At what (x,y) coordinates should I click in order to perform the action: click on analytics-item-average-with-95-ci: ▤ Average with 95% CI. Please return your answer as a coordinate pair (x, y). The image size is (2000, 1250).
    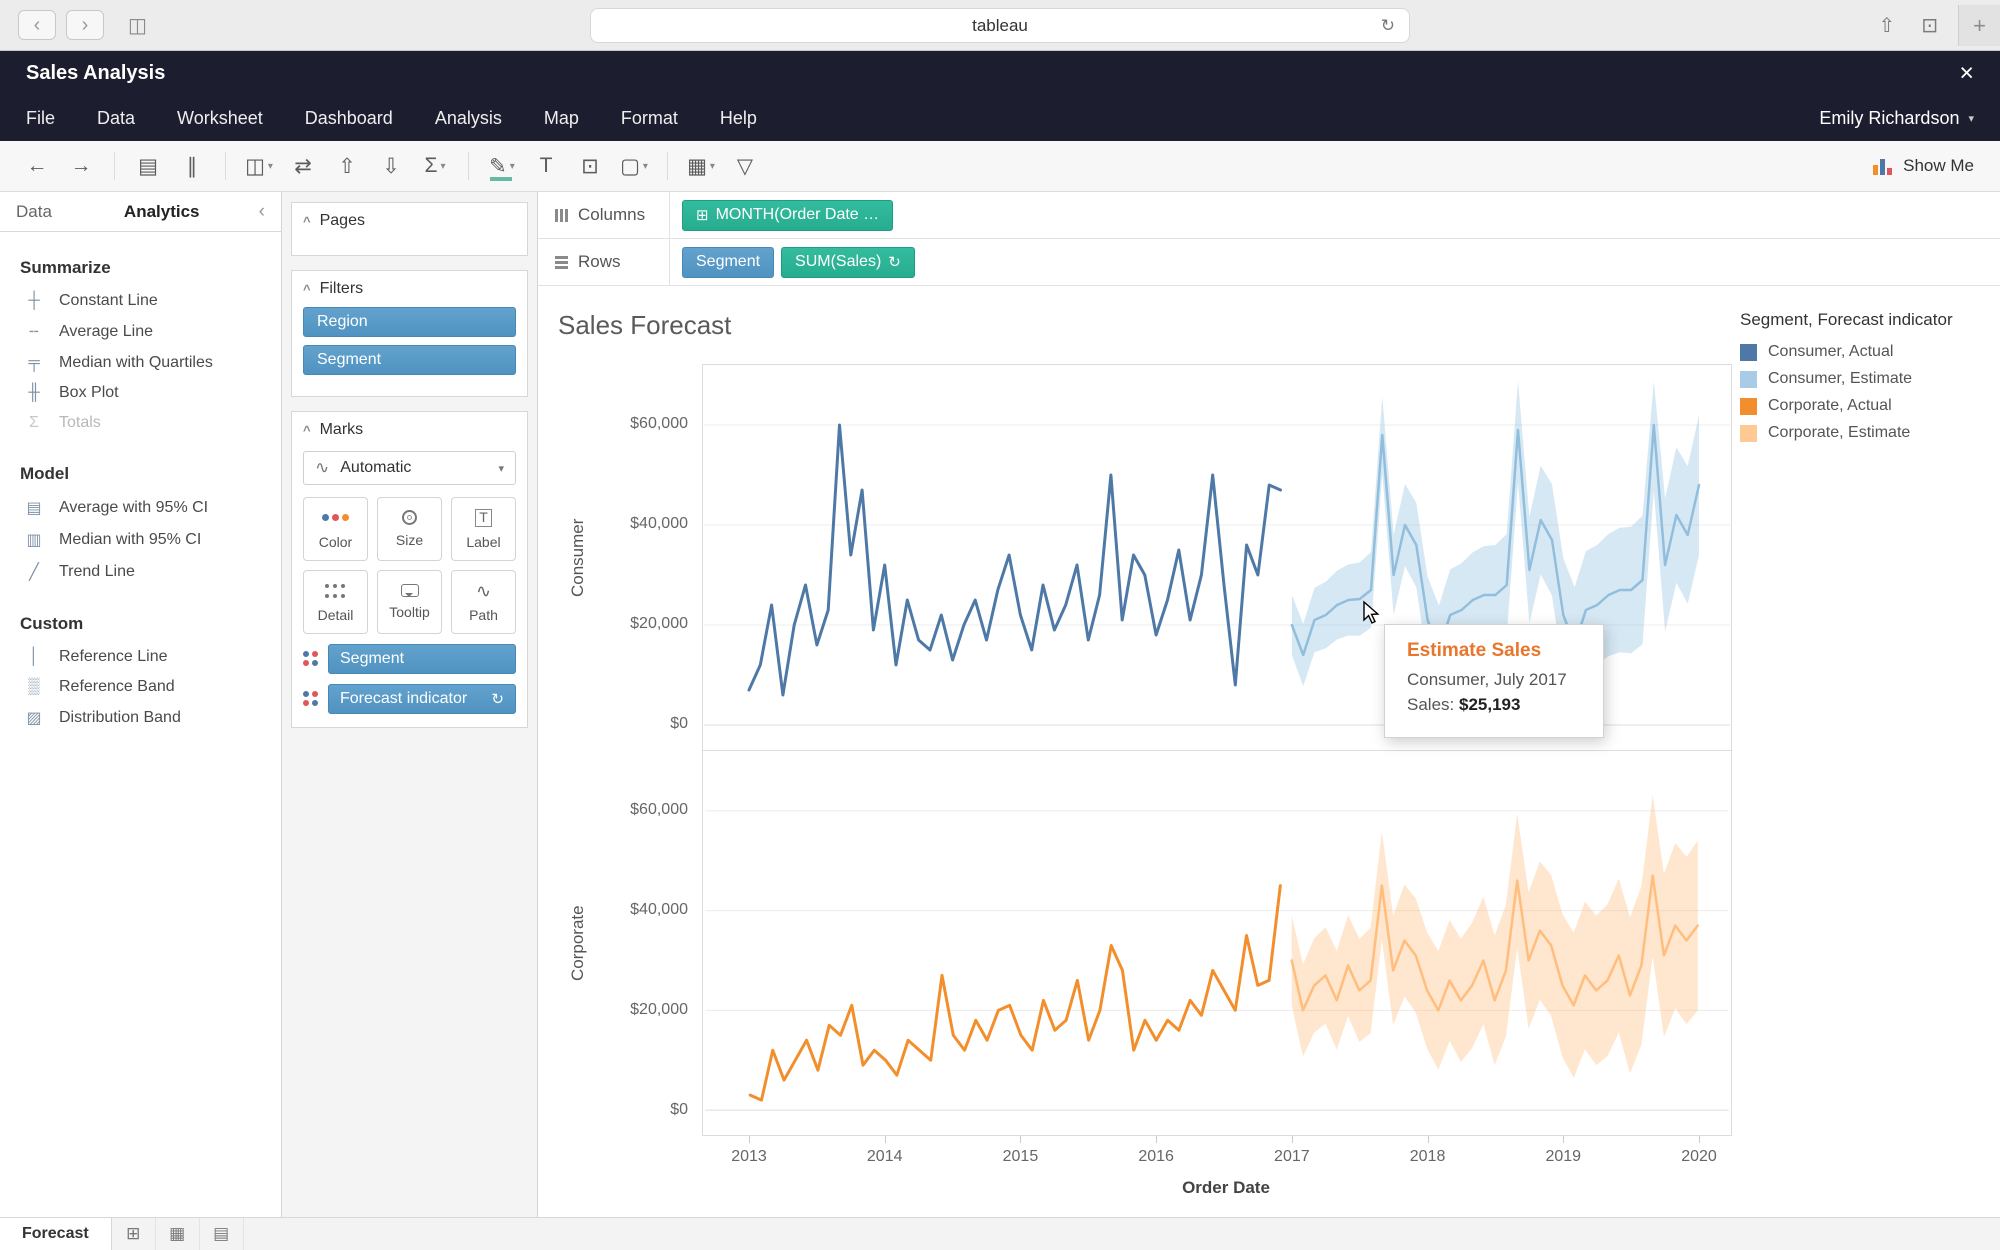
    Looking at the image, I should click on (140, 508).